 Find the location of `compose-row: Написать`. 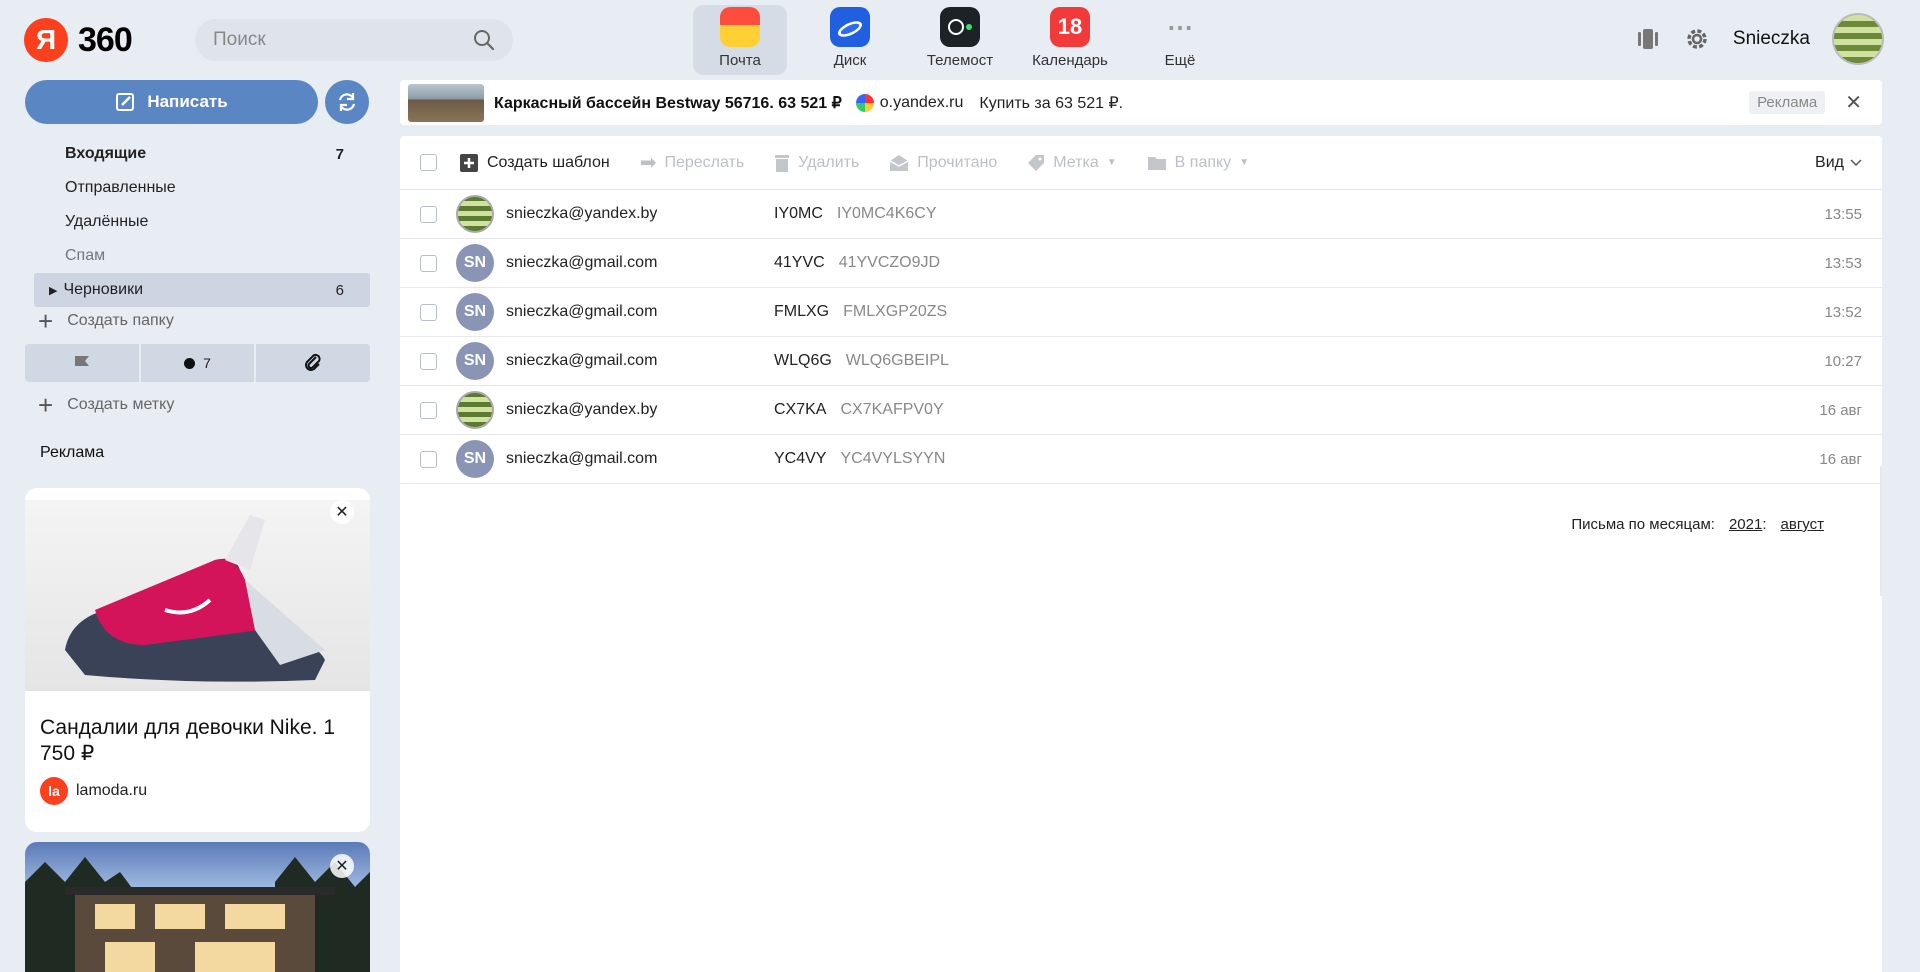

compose-row: Написать is located at coordinates (197, 102).